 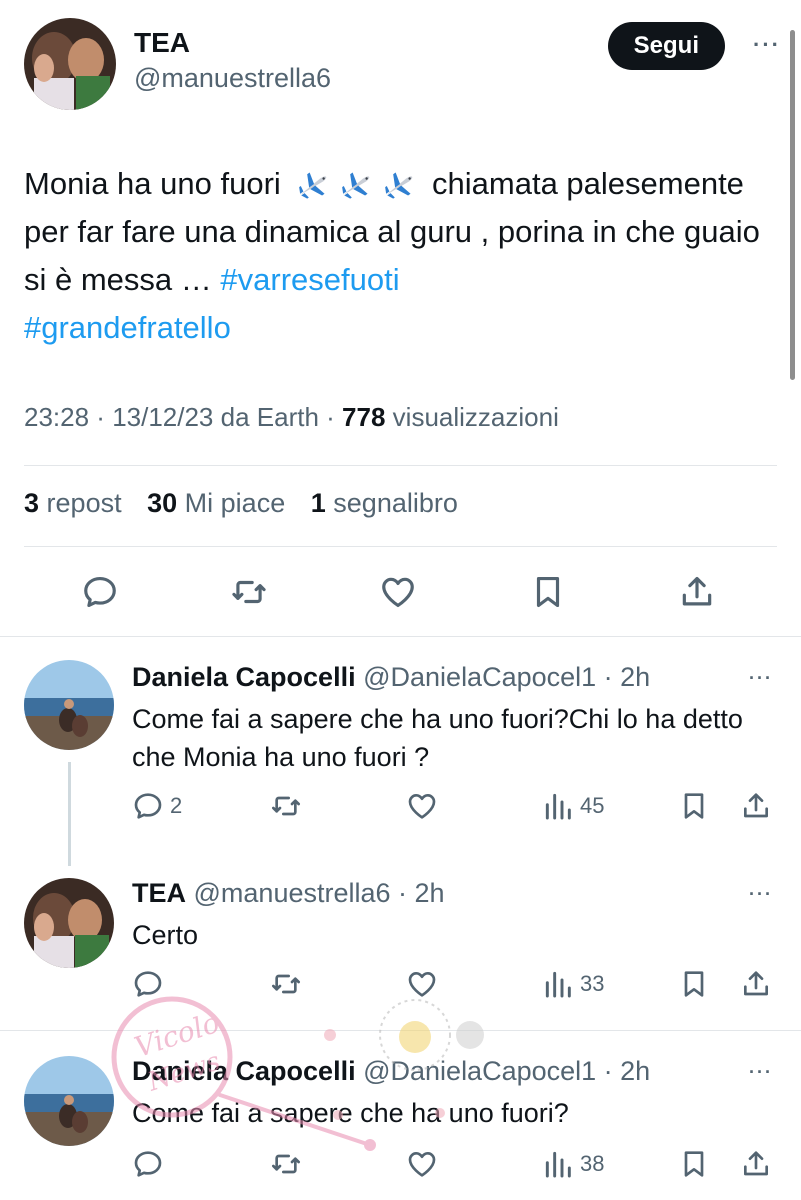 I want to click on views-count: 778, so click(x=364, y=417).